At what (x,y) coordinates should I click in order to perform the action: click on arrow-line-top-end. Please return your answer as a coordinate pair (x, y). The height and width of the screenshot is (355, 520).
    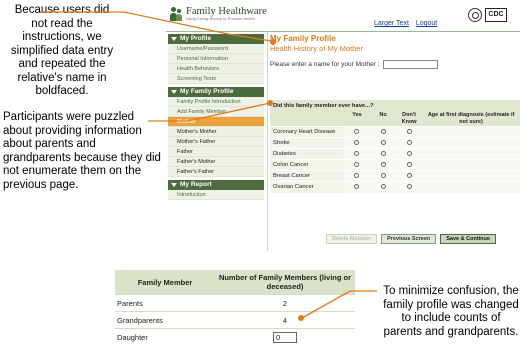
    Looking at the image, I should click on (249, 37).